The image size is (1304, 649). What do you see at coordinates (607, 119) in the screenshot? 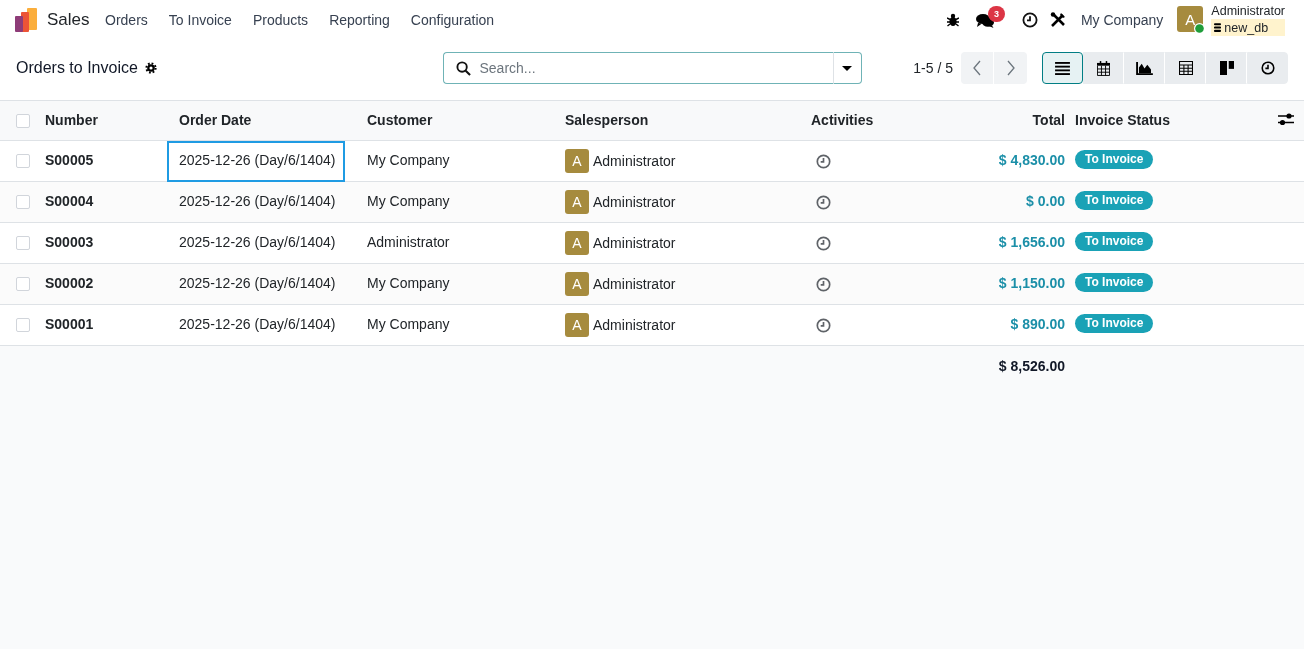
I see `column-header: Salesperson` at bounding box center [607, 119].